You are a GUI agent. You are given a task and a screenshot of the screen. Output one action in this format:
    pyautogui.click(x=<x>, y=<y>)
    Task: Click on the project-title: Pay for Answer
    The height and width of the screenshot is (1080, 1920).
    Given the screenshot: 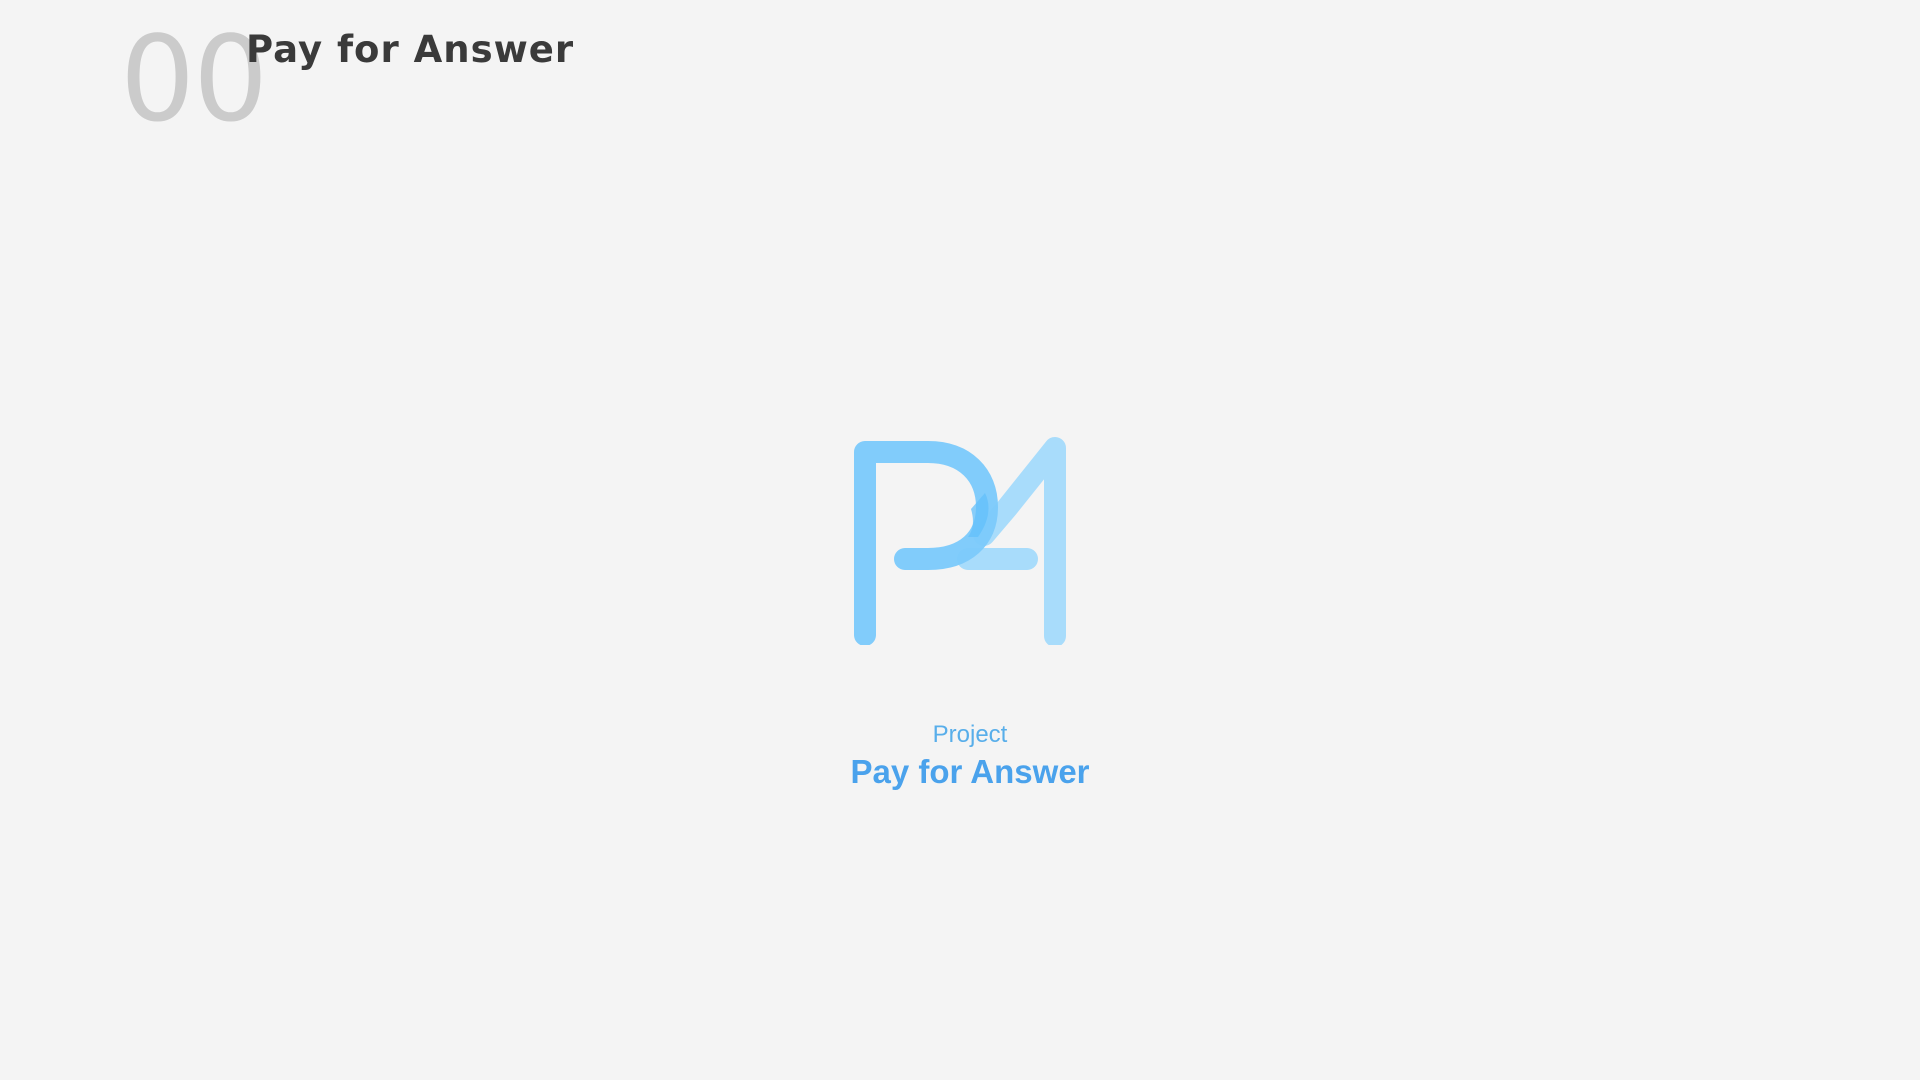 What is the action you would take?
    pyautogui.click(x=970, y=771)
    